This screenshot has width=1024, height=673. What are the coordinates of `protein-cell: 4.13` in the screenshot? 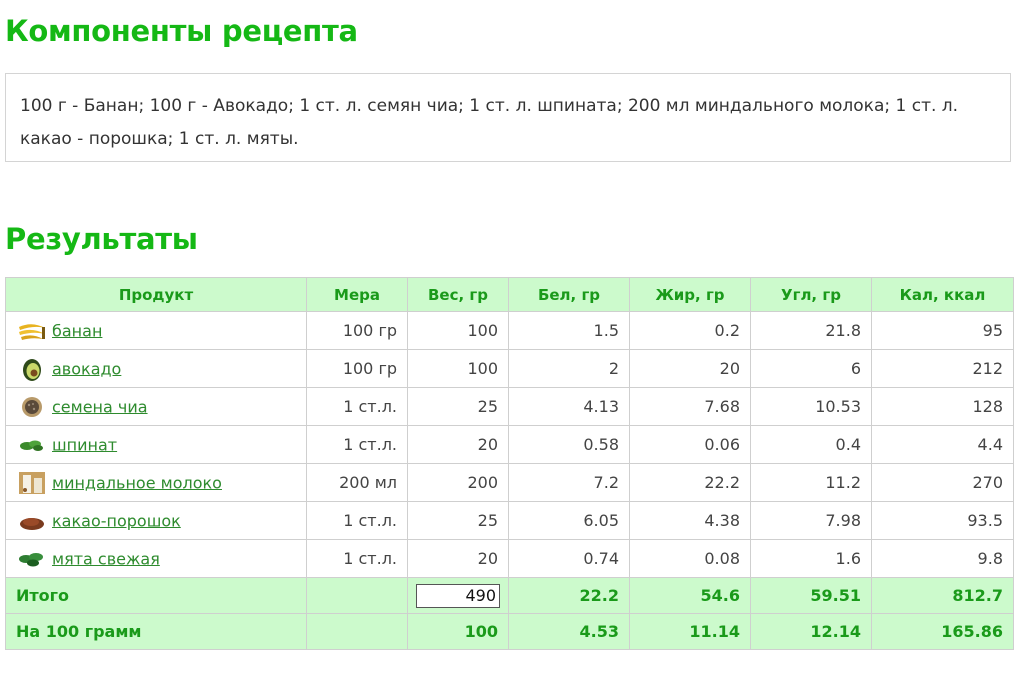 It's located at (569, 406).